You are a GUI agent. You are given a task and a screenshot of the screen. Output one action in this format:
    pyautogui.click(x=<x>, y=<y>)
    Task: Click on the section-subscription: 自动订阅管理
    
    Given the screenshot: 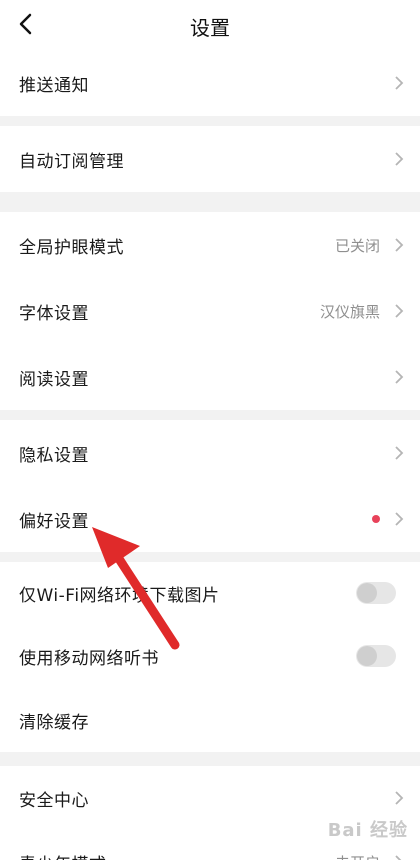 What is the action you would take?
    pyautogui.click(x=210, y=159)
    